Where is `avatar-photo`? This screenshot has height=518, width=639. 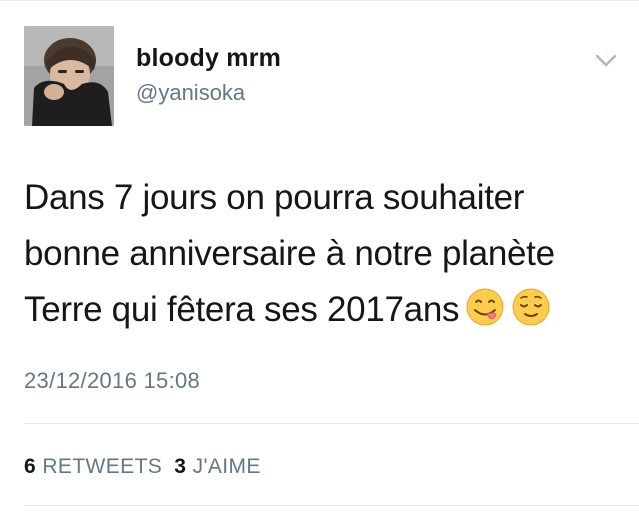
avatar-photo is located at coordinates (69, 76).